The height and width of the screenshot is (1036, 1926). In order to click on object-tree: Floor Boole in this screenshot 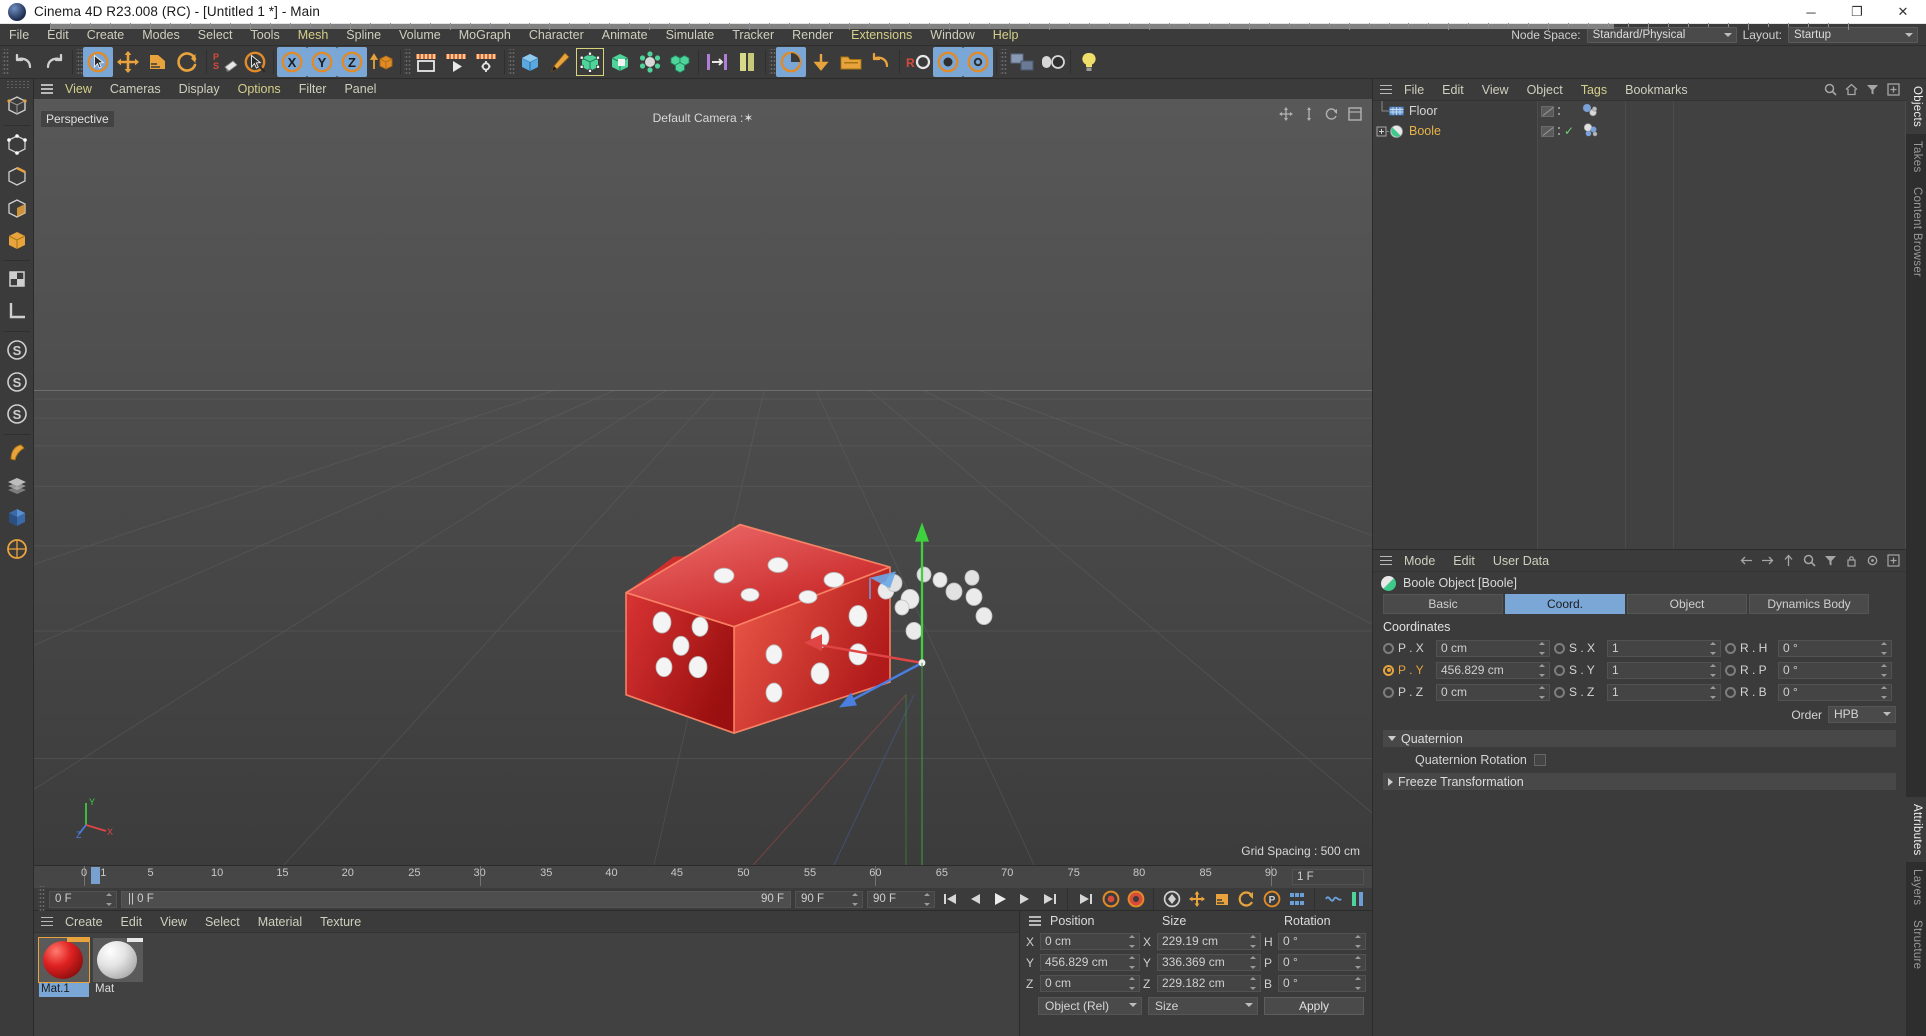, I will do `click(1455, 325)`.